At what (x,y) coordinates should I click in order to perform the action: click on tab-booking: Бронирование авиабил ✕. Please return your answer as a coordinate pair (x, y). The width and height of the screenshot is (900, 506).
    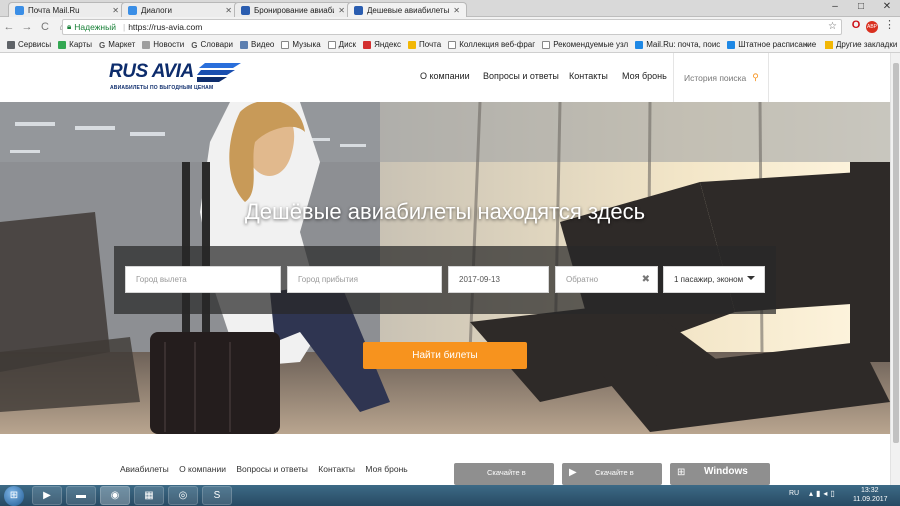
    Looking at the image, I should click on (293, 9).